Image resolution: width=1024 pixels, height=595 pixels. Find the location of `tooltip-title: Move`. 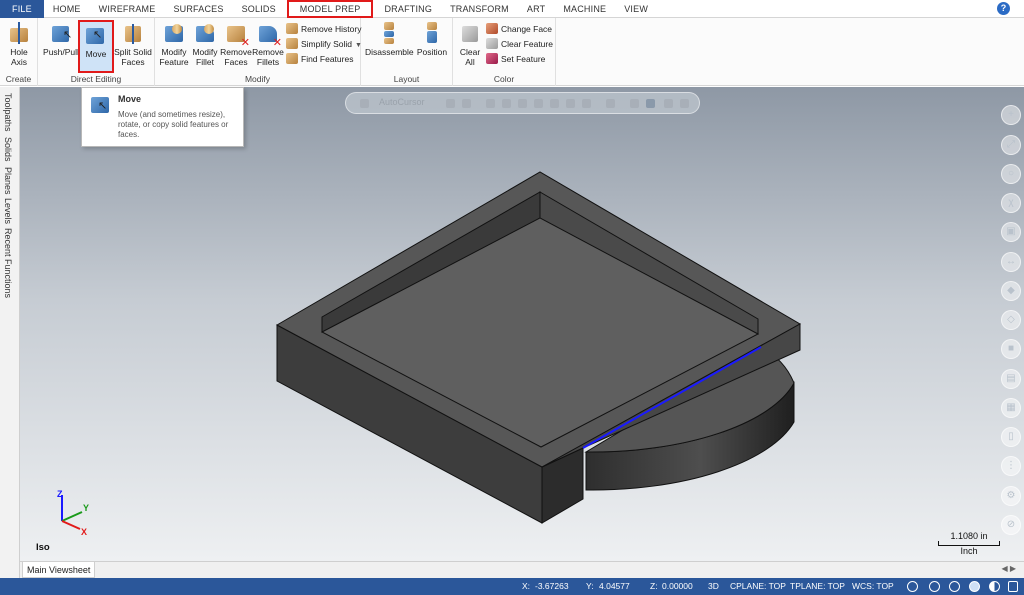

tooltip-title: Move is located at coordinates (130, 99).